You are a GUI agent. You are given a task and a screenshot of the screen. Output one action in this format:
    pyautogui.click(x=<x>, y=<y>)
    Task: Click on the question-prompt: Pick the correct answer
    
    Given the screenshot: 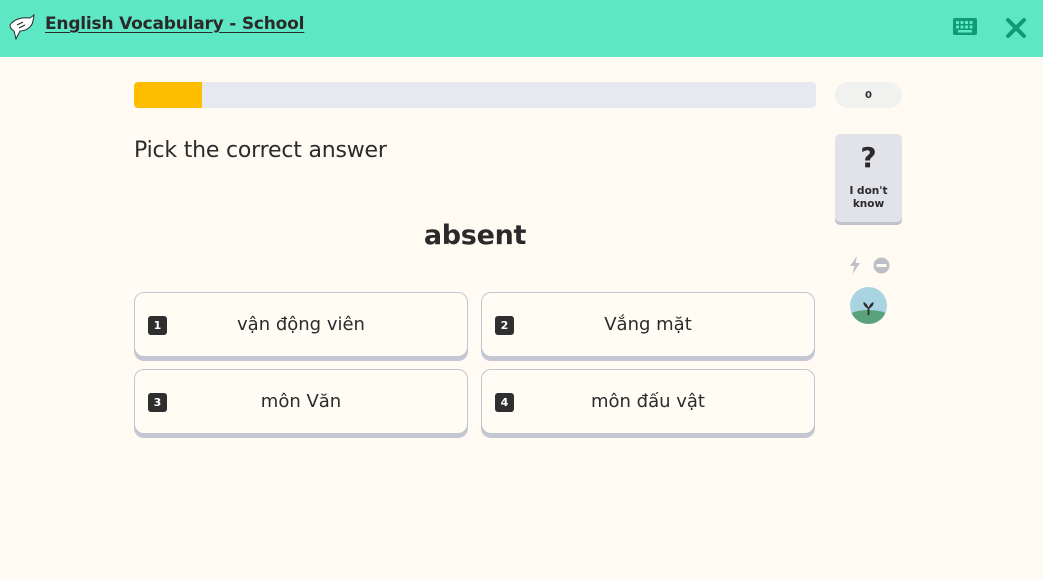 What is the action you would take?
    pyautogui.click(x=260, y=150)
    